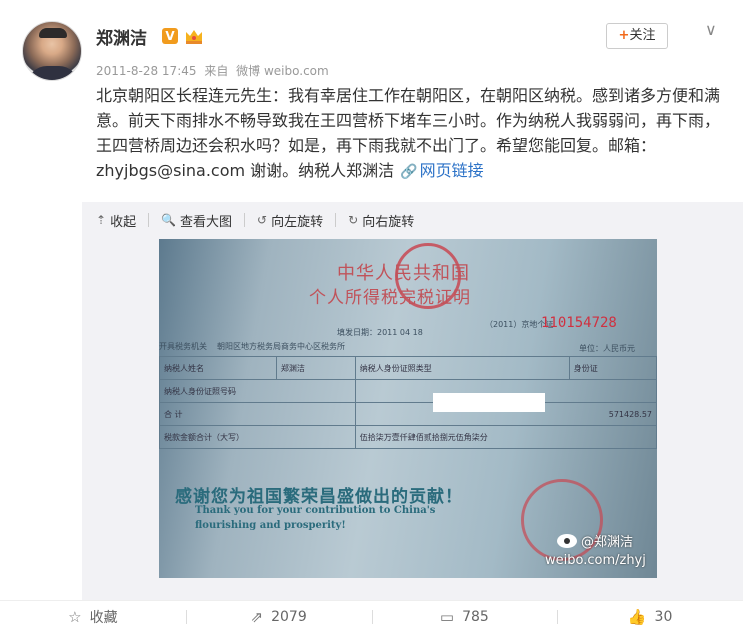 This screenshot has width=743, height=634. I want to click on watermark-name-text: @郑渊洁, so click(607, 542).